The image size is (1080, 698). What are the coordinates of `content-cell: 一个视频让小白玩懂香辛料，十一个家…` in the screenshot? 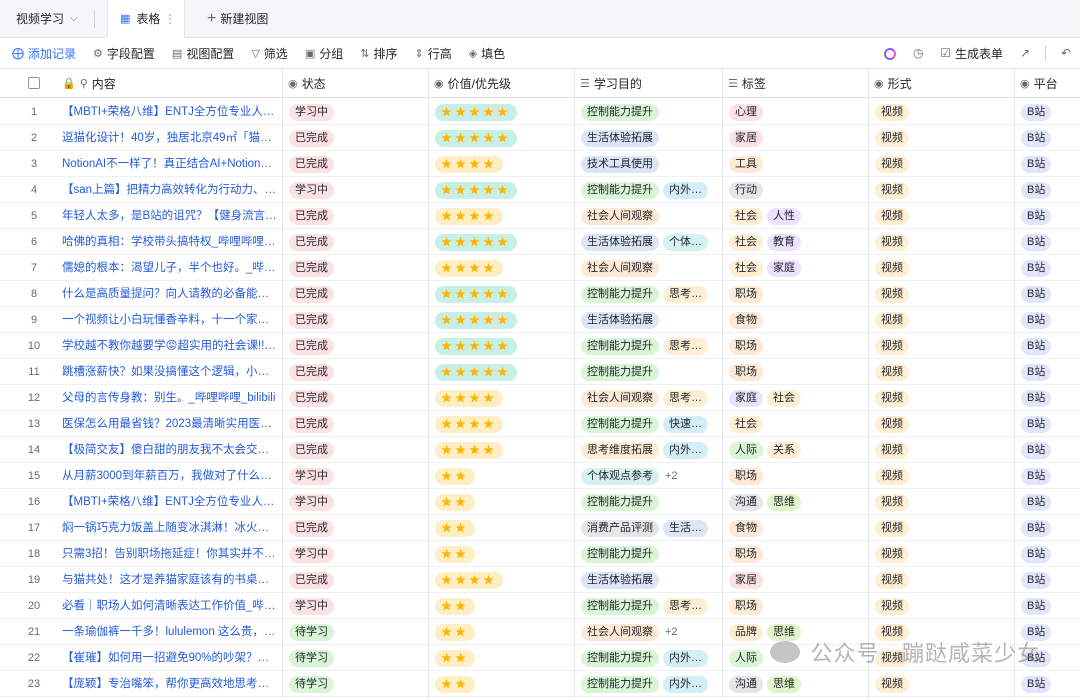 It's located at (170, 320).